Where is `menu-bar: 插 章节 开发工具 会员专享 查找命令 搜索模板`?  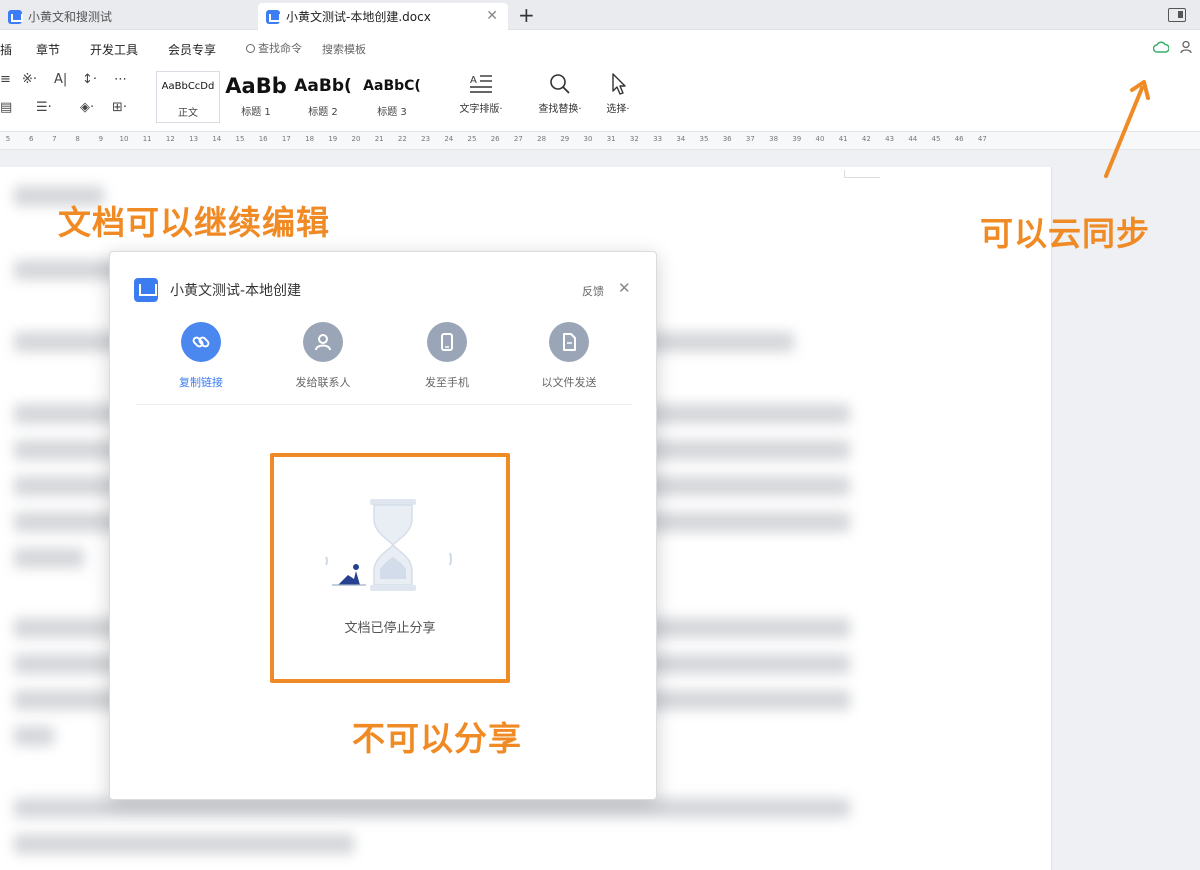 menu-bar: 插 章节 开发工具 会员专享 查找命令 搜索模板 is located at coordinates (600, 48).